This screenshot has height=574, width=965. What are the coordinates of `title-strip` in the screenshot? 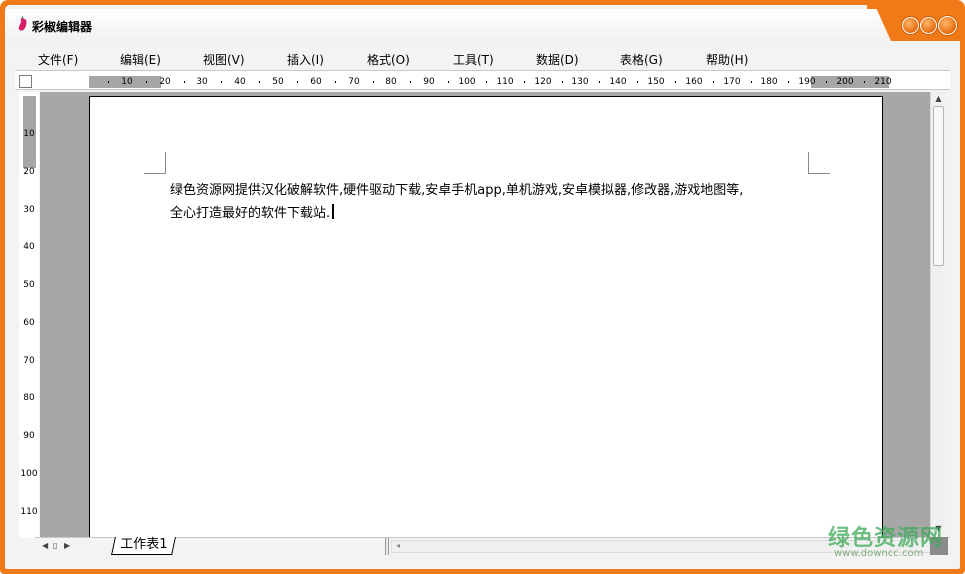 It's located at (440, 25).